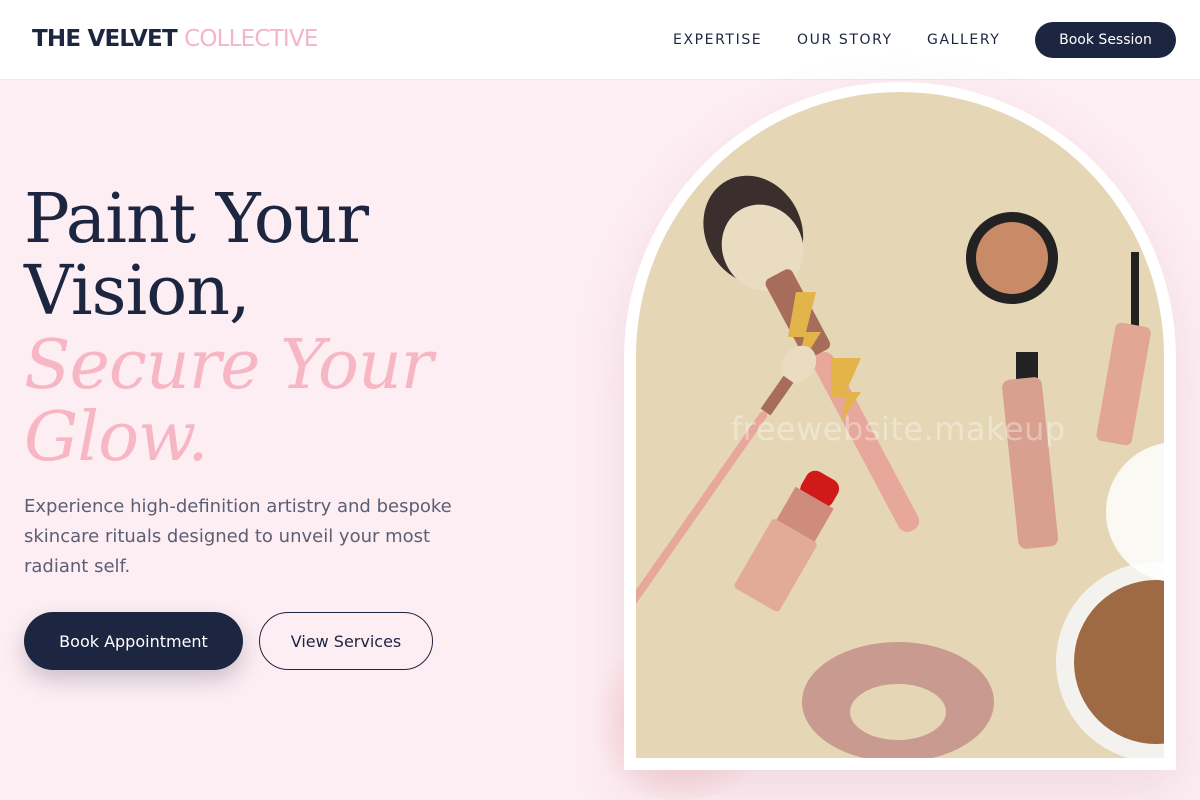  Describe the element at coordinates (717, 40) in the screenshot. I see `nav-link-expertise: EXPERTISE` at that location.